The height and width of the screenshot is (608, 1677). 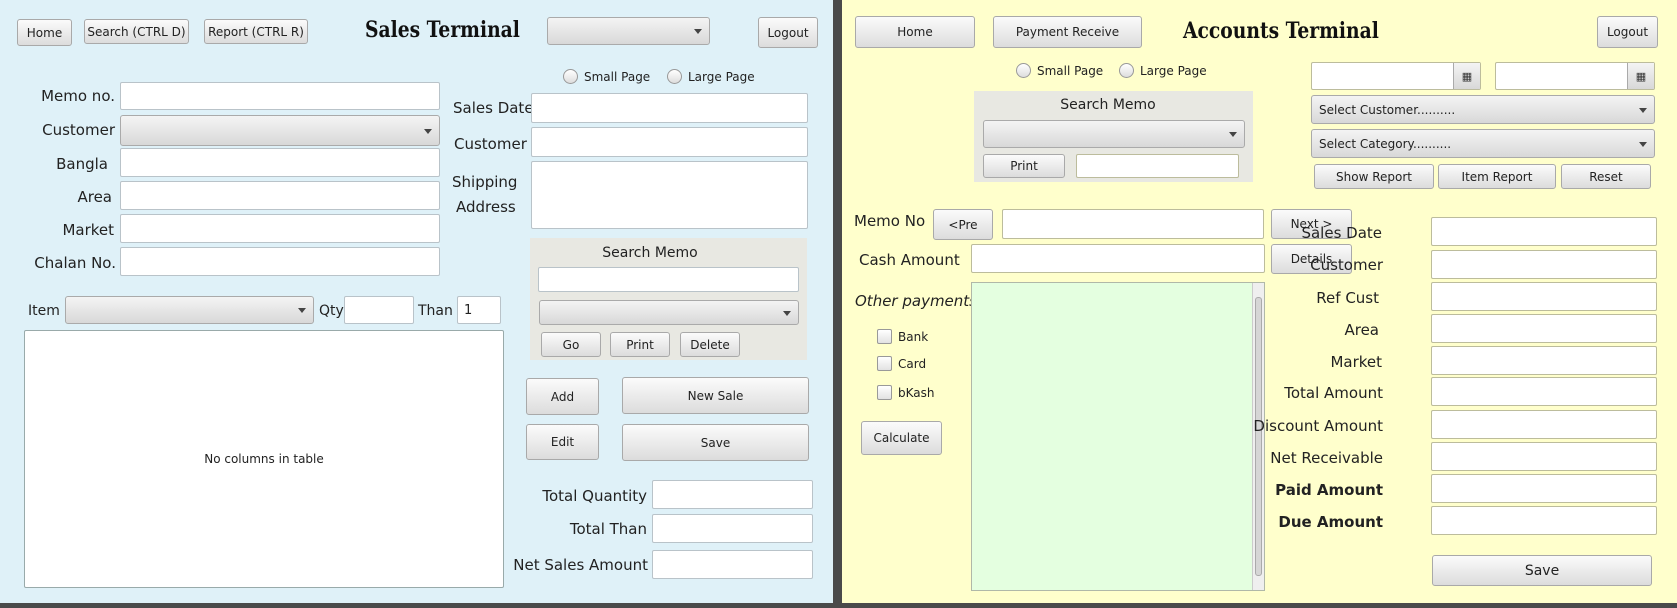 What do you see at coordinates (1157, 166) in the screenshot?
I see `search-memo-print-input` at bounding box center [1157, 166].